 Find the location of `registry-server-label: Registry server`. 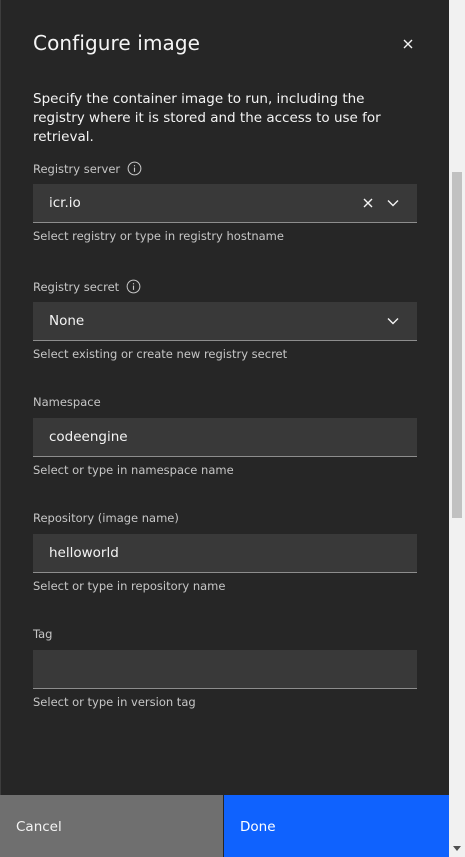

registry-server-label: Registry server is located at coordinates (87, 168).